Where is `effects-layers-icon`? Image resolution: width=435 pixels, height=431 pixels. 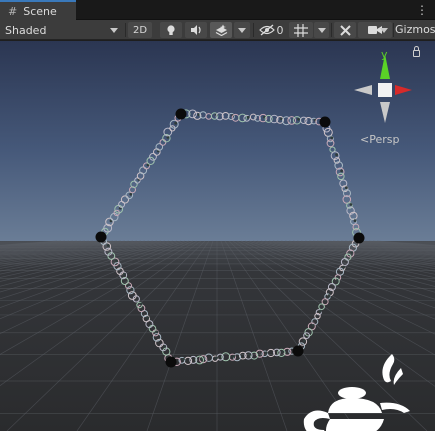
effects-layers-icon is located at coordinates (221, 30).